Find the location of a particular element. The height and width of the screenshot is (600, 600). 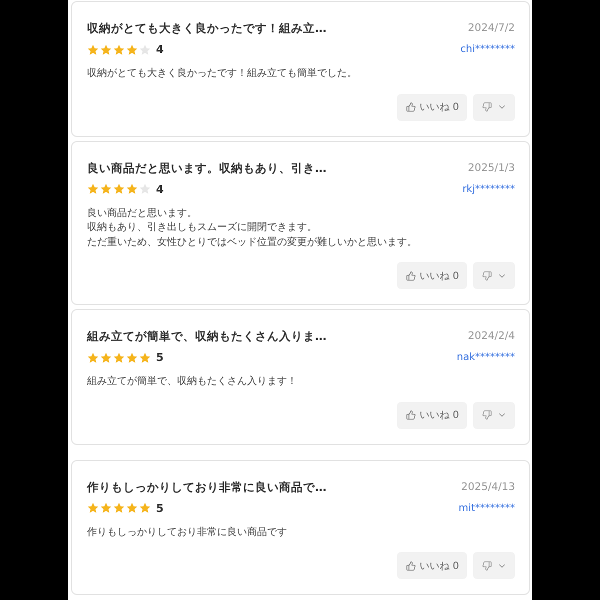

reviewer-name: chi******** is located at coordinates (487, 49).